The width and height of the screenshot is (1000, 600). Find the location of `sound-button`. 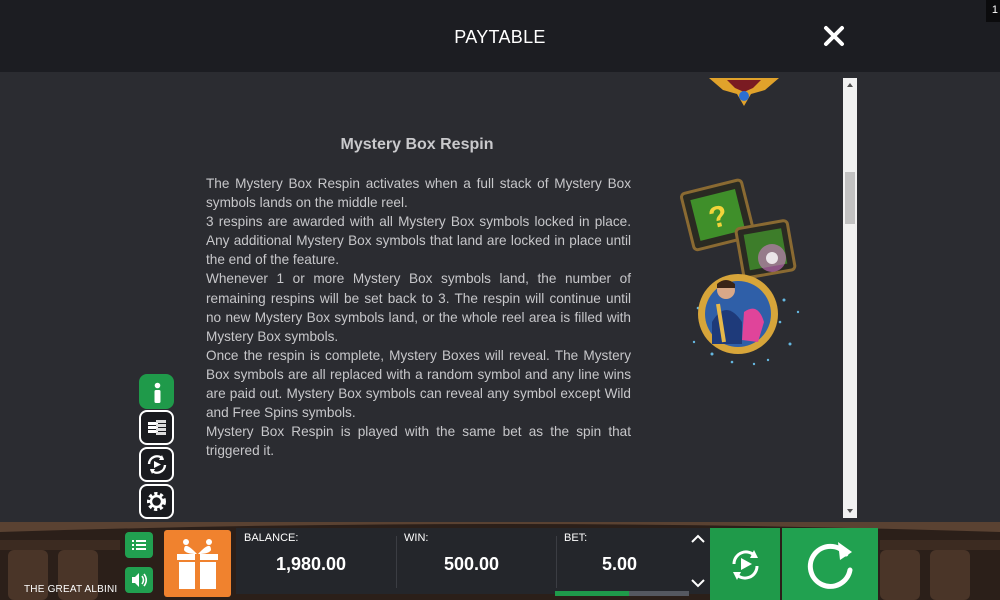

sound-button is located at coordinates (139, 580).